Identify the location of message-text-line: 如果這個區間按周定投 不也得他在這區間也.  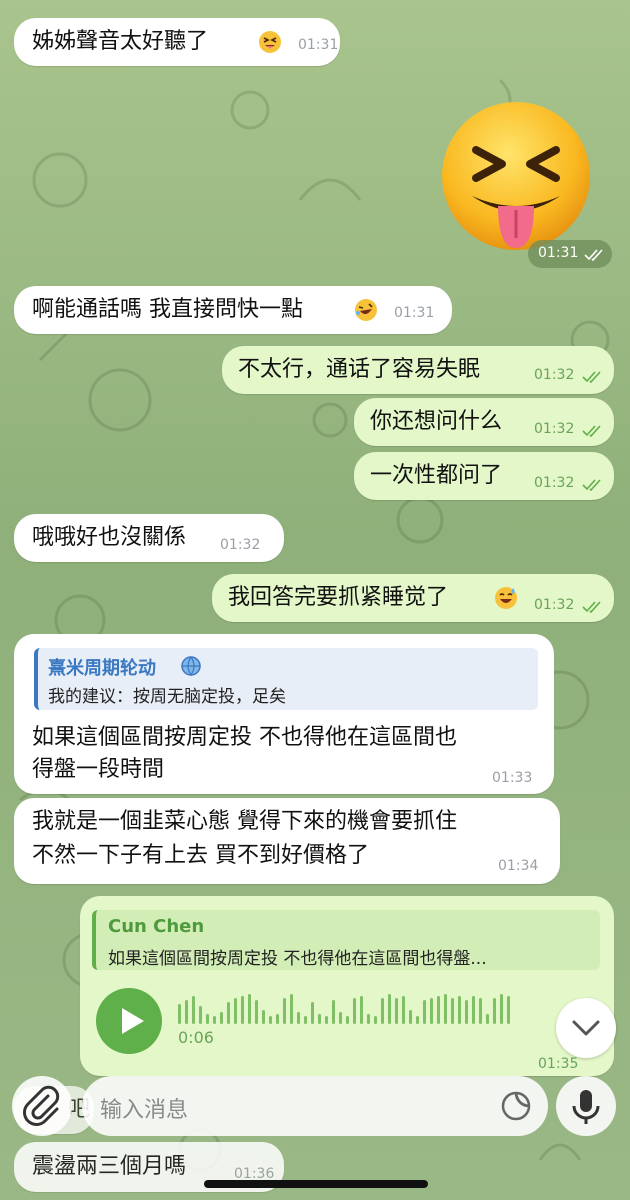
(244, 737).